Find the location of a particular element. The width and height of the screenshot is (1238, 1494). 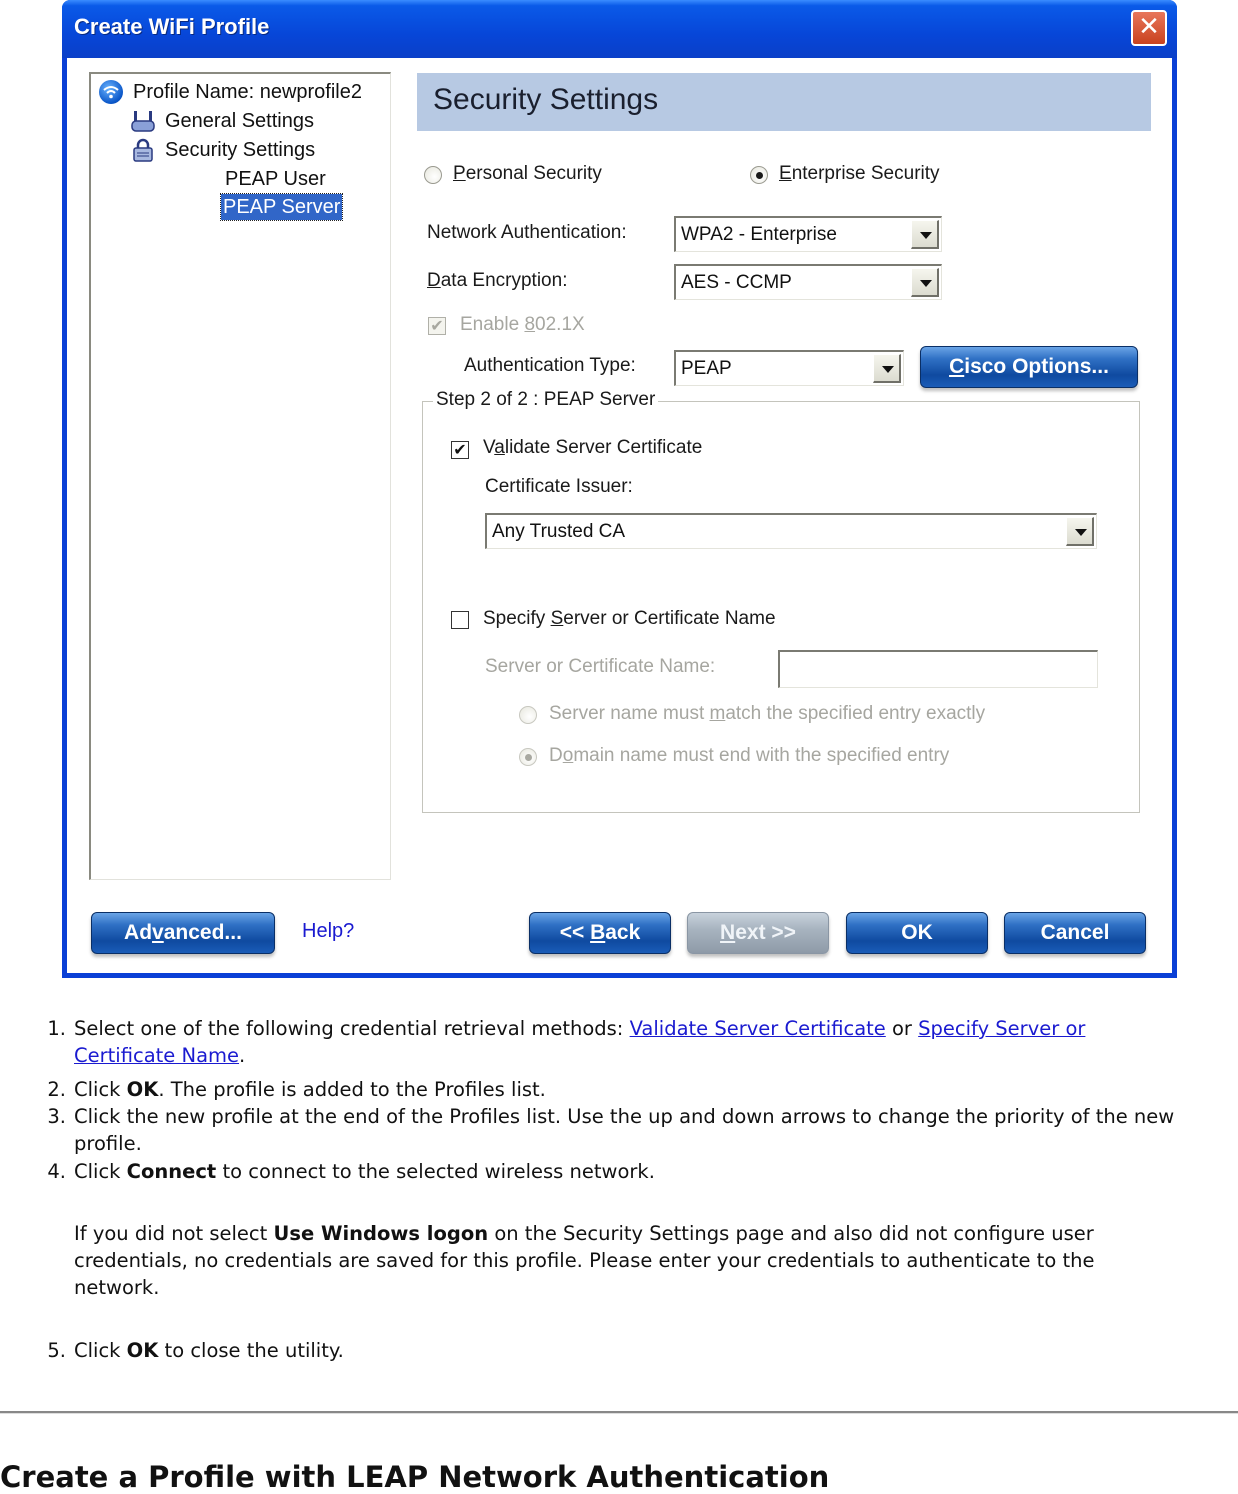

section-header: Security Settings is located at coordinates (784, 102).